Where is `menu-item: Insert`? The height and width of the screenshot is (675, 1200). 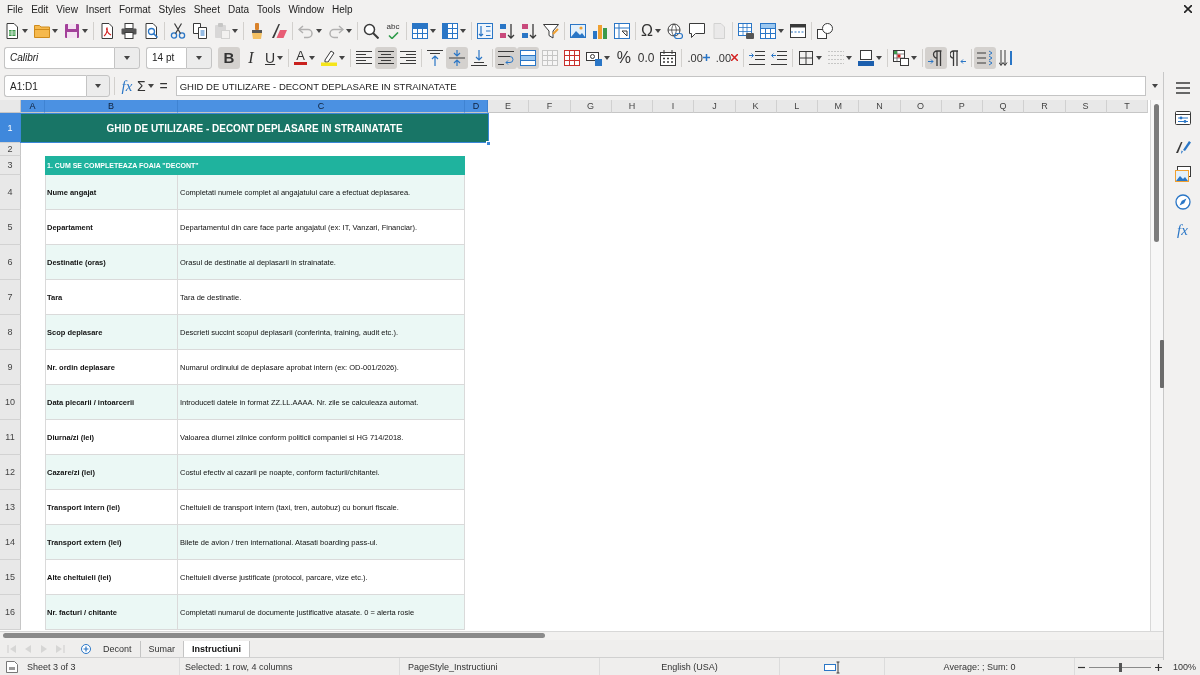
menu-item: Insert is located at coordinates (98, 9).